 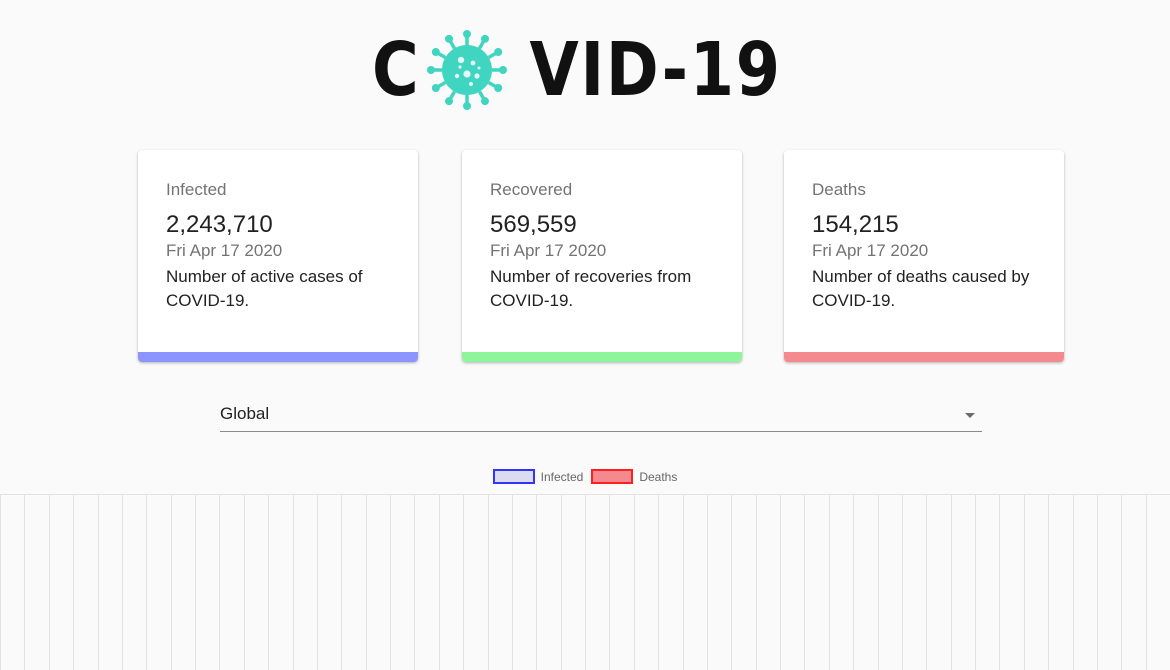 I want to click on coronavirus-icon, so click(x=466, y=70).